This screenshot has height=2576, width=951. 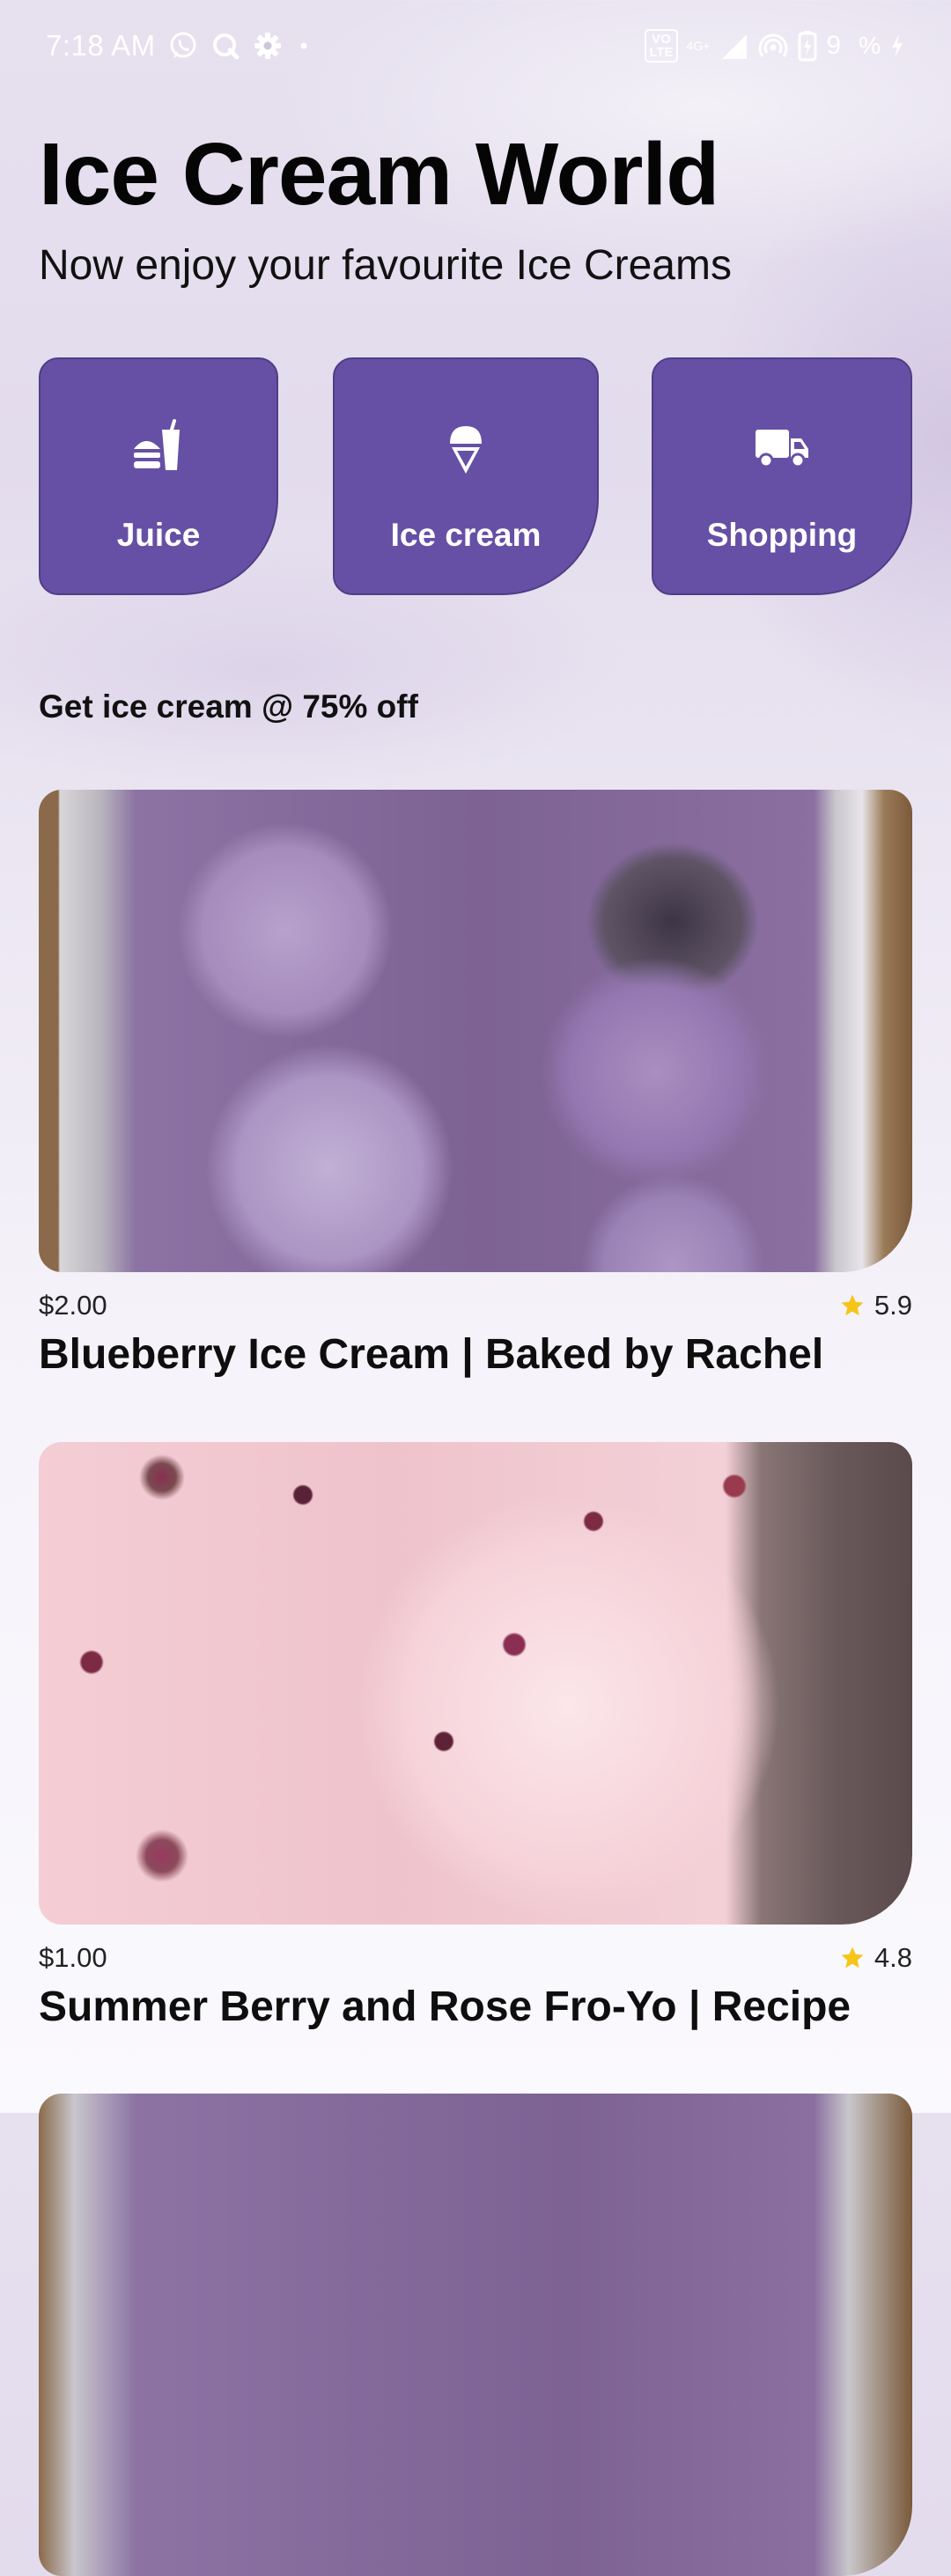 I want to click on battery-icon, so click(x=807, y=46).